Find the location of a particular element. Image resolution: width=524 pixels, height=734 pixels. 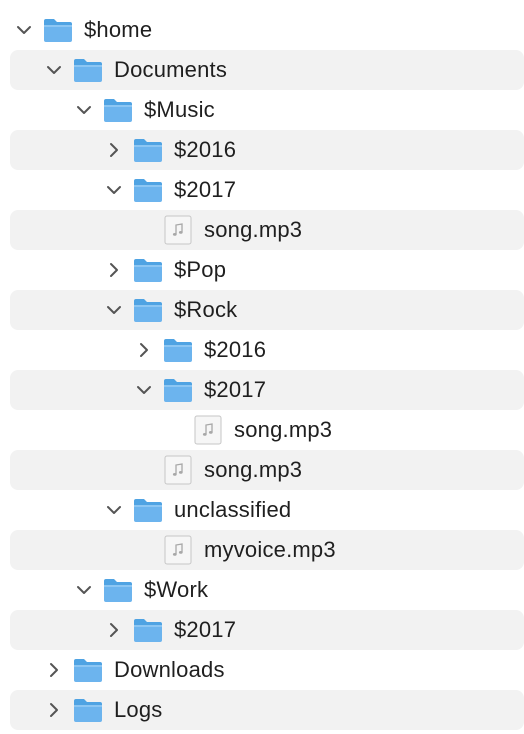

tree-row: $Rock is located at coordinates (267, 310).